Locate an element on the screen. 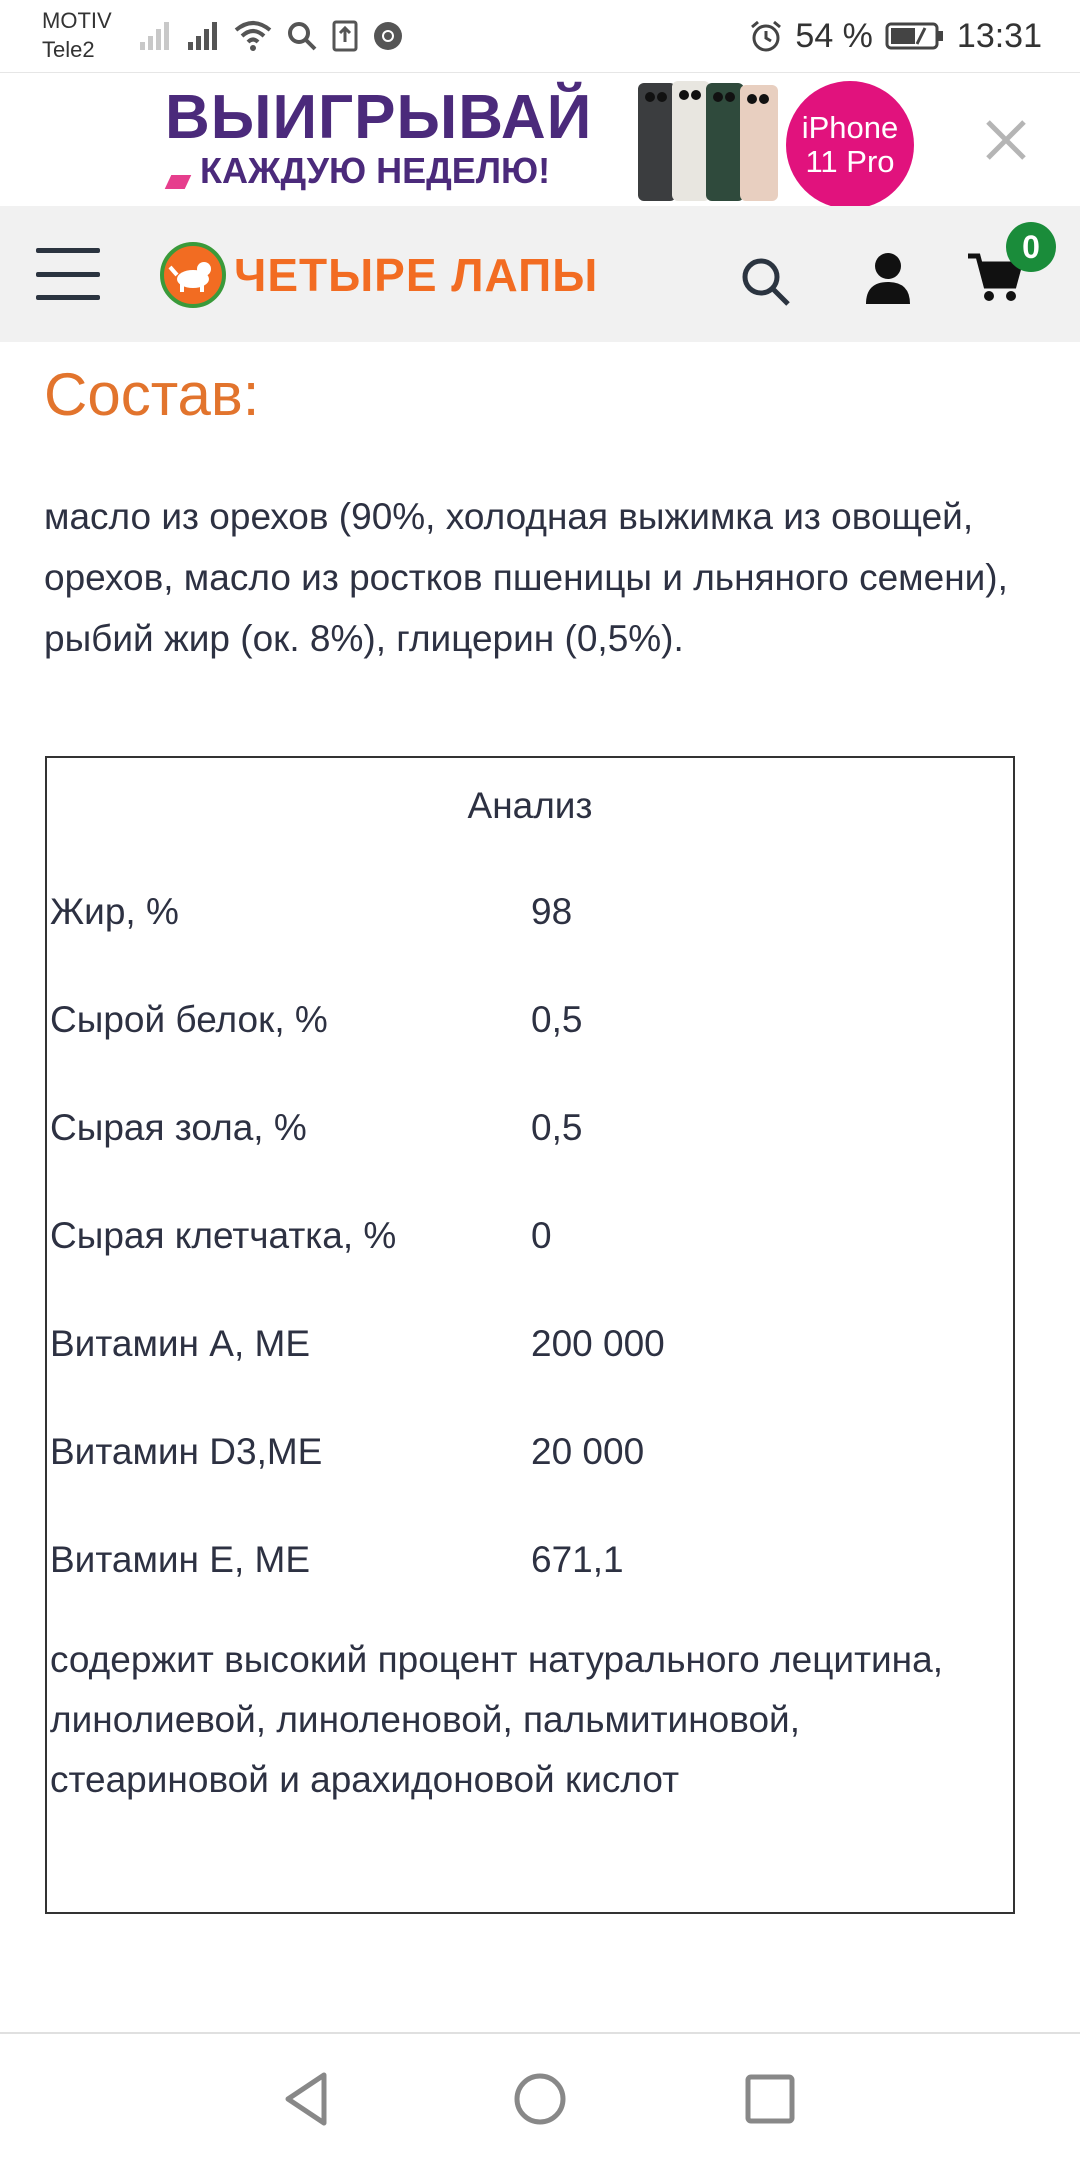 The height and width of the screenshot is (2160, 1080). site-logo: ЧЕТЫРЕ ЛАПЫ is located at coordinates (379, 275).